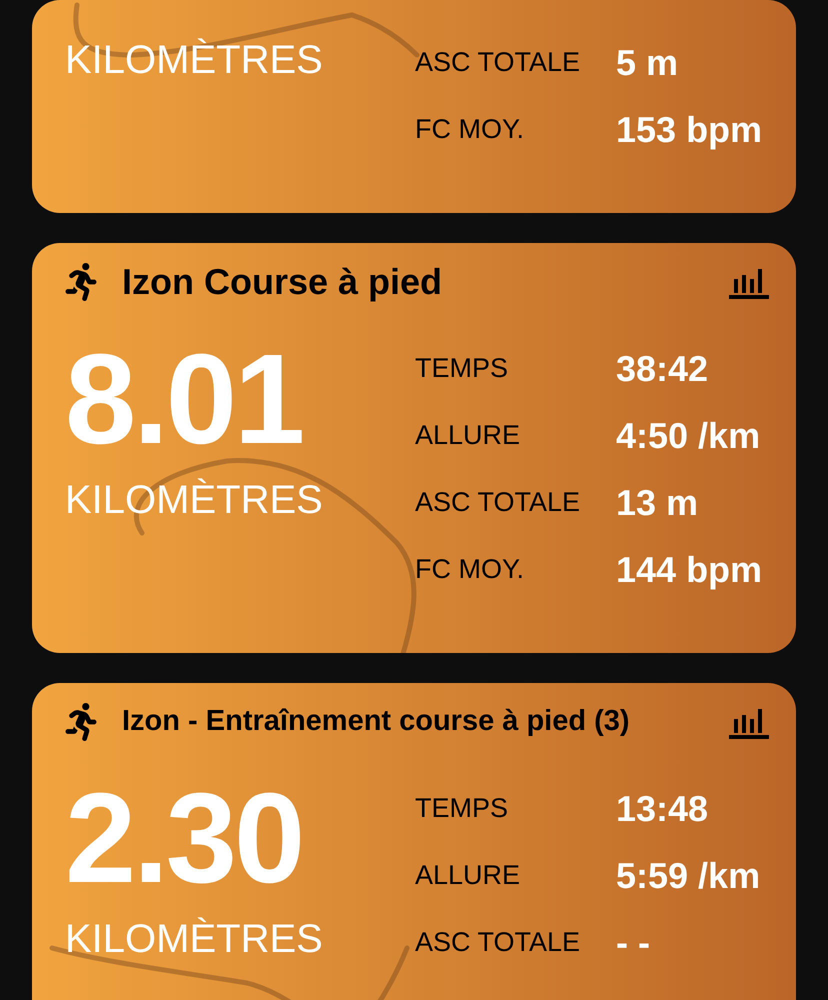 The height and width of the screenshot is (1000, 828). Describe the element at coordinates (283, 282) in the screenshot. I see `activity-title: Izon Course à pied` at that location.